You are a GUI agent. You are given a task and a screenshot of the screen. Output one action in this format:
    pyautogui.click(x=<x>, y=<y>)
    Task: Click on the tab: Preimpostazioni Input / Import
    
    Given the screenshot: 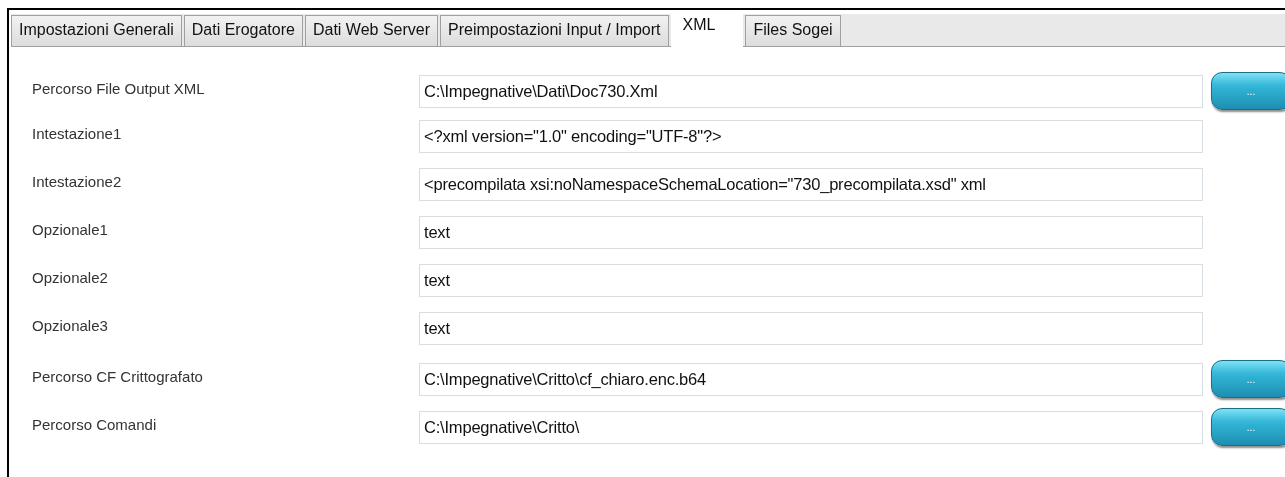 What is the action you would take?
    pyautogui.click(x=554, y=30)
    